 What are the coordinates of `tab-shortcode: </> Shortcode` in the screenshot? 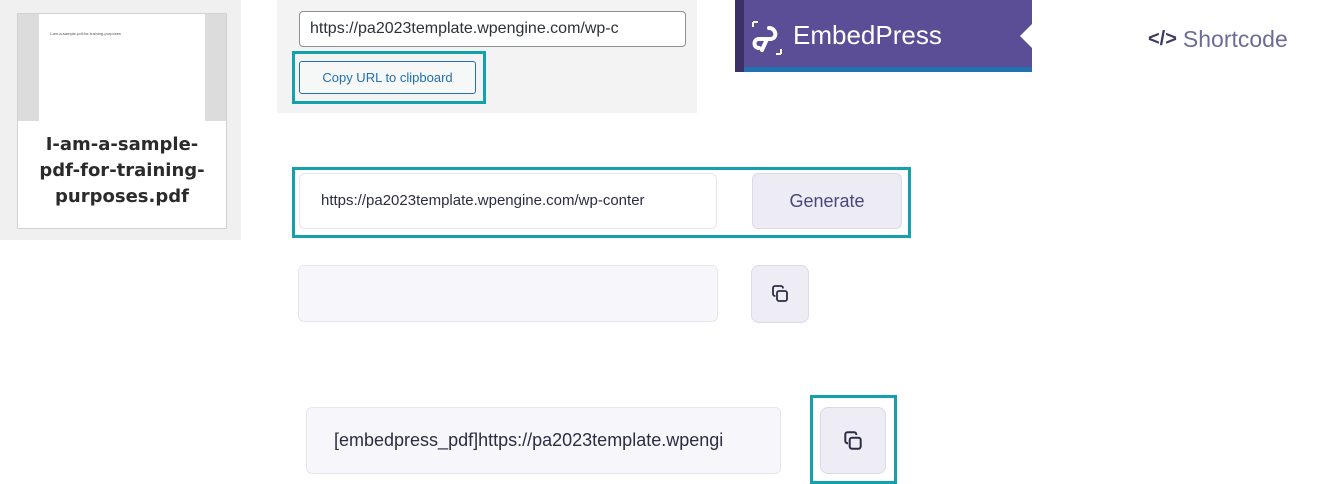 It's located at (1218, 39).